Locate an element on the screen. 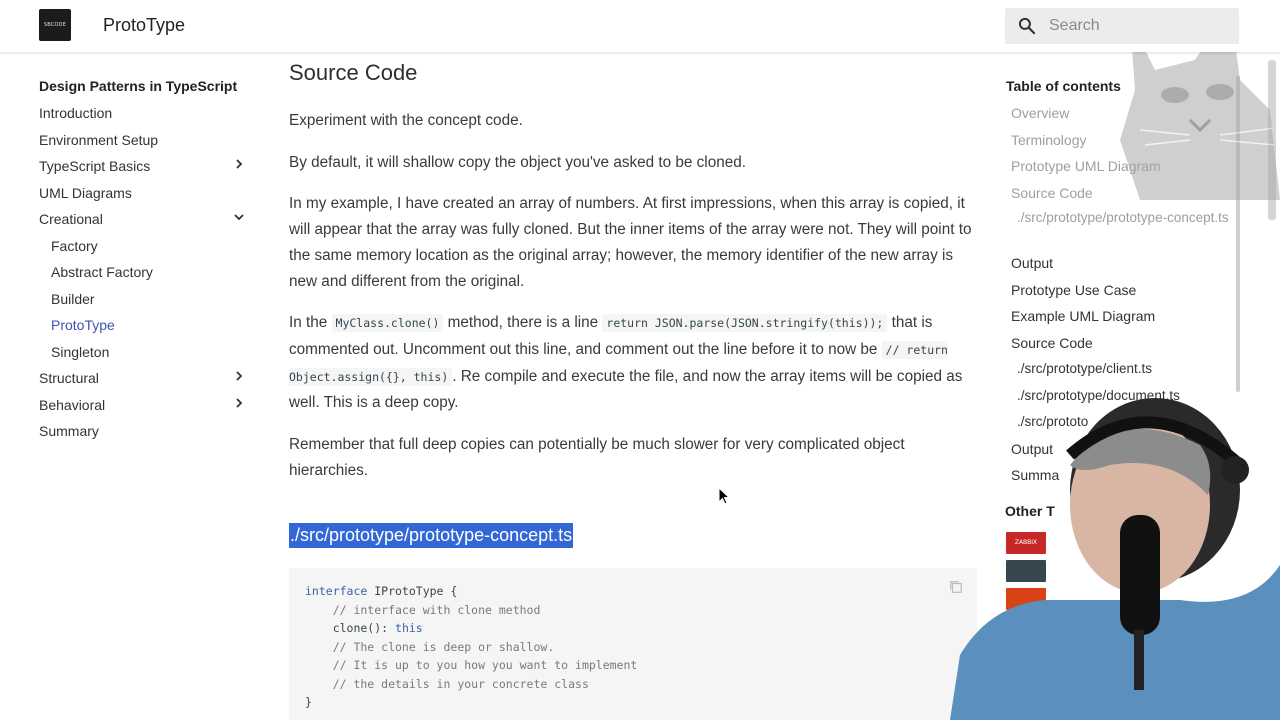 This screenshot has height=720, width=1280. sidebar-item: Environment Setup is located at coordinates (144, 141).